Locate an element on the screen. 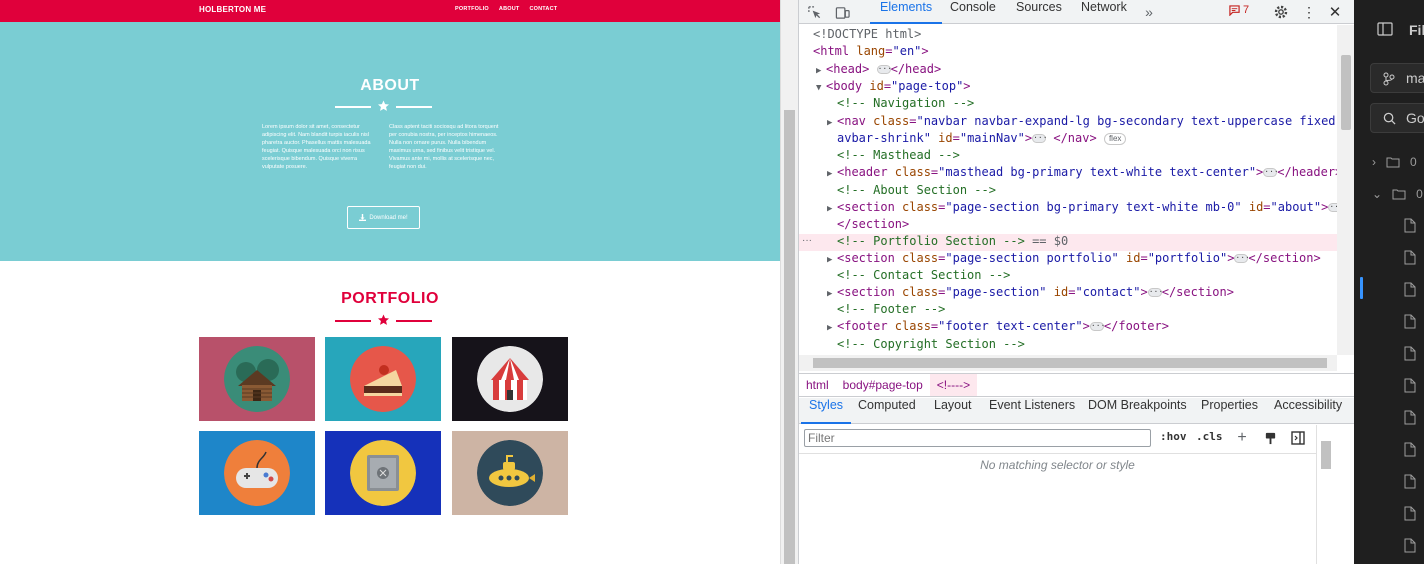  tab-dom-breakpoints: DOM Breakpoints is located at coordinates (1137, 411).